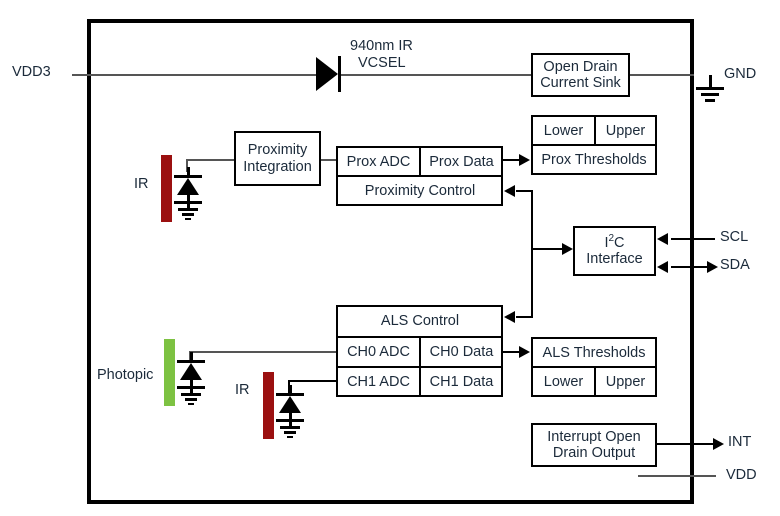  What do you see at coordinates (662, 239) in the screenshot?
I see `arrowhead-scl-in` at bounding box center [662, 239].